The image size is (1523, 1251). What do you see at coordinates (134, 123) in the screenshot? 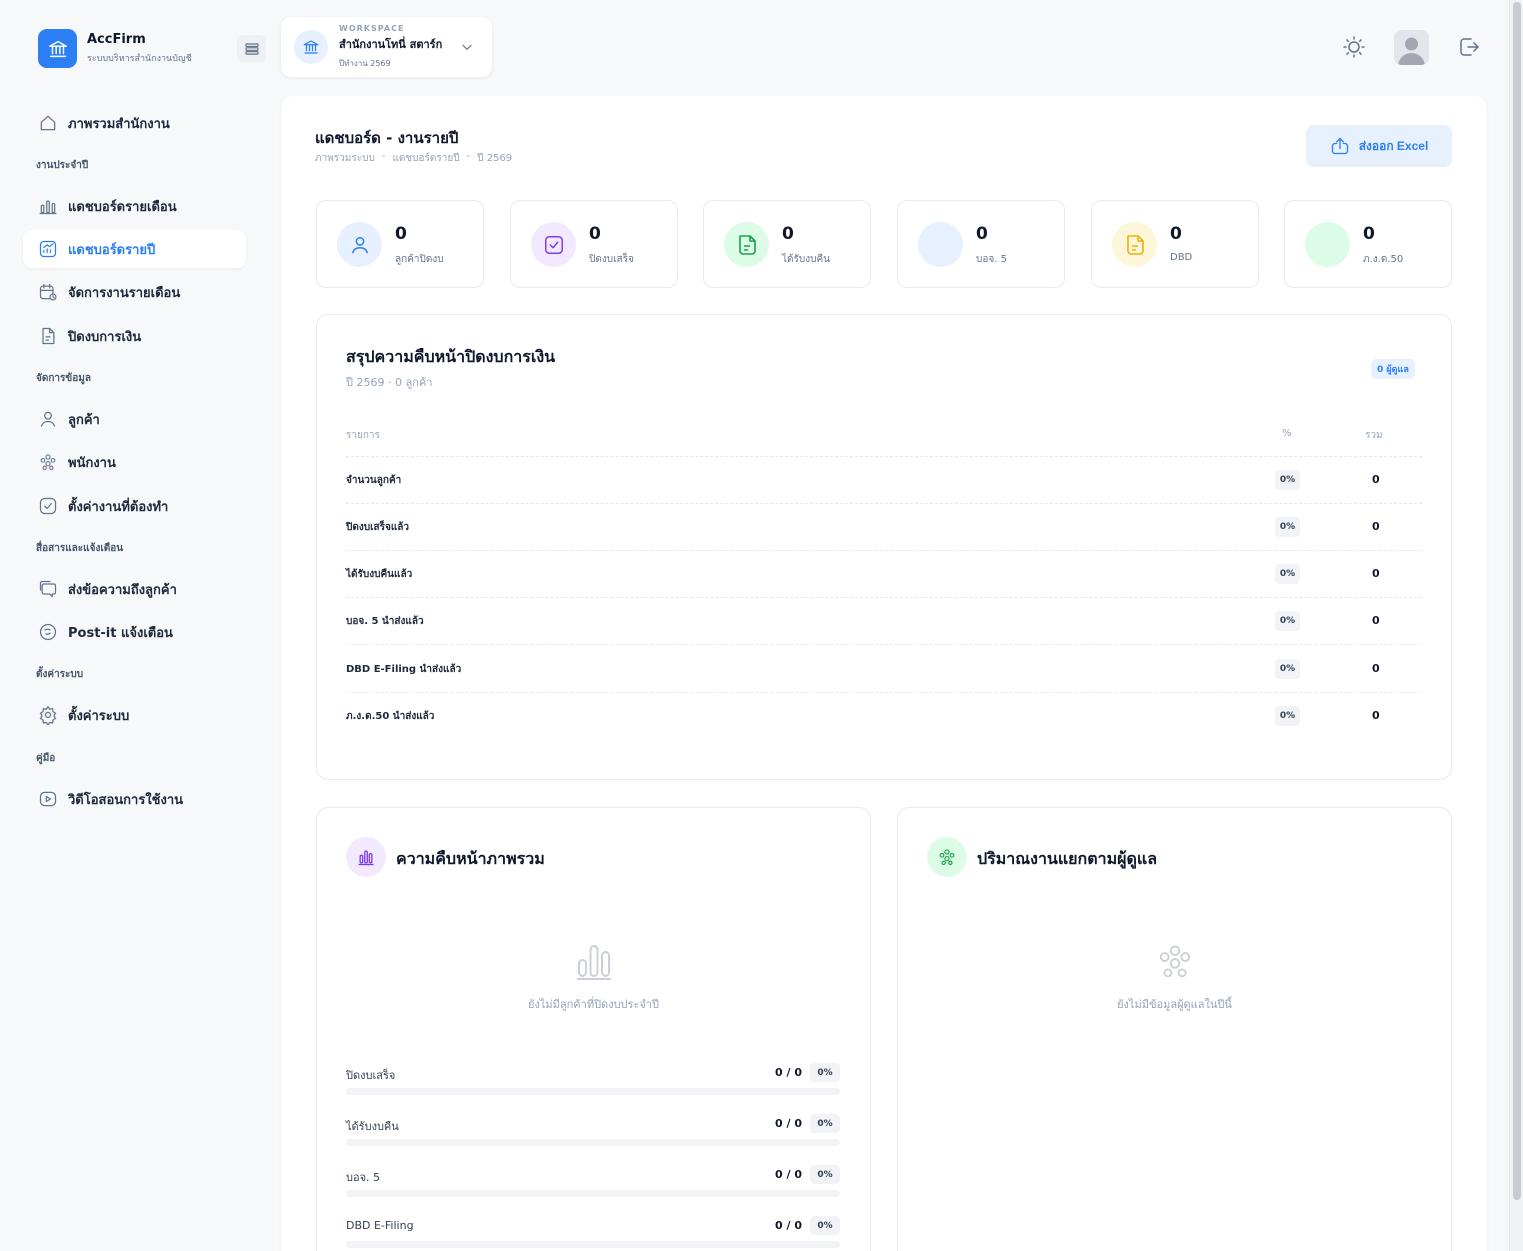
I see `nav-overview: ภาพรวมสำนักงาน` at bounding box center [134, 123].